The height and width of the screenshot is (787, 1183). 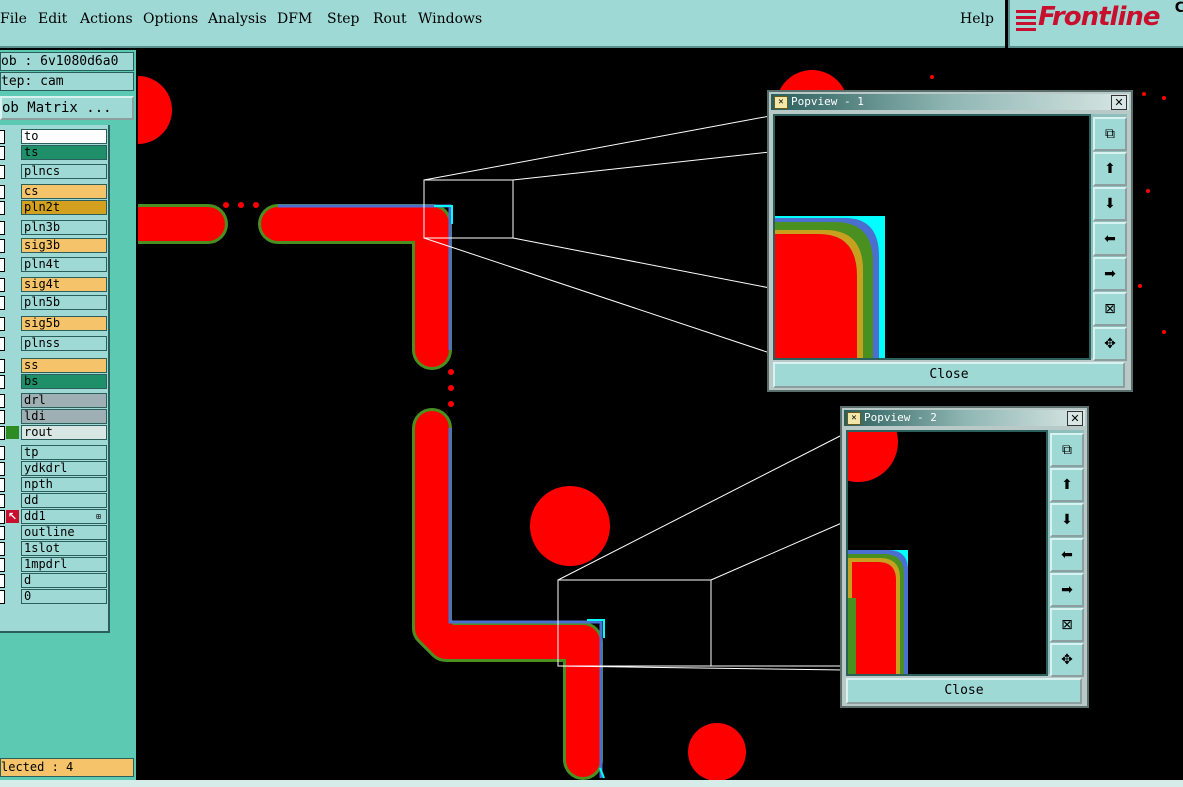 I want to click on menu-file: File, so click(x=13, y=19).